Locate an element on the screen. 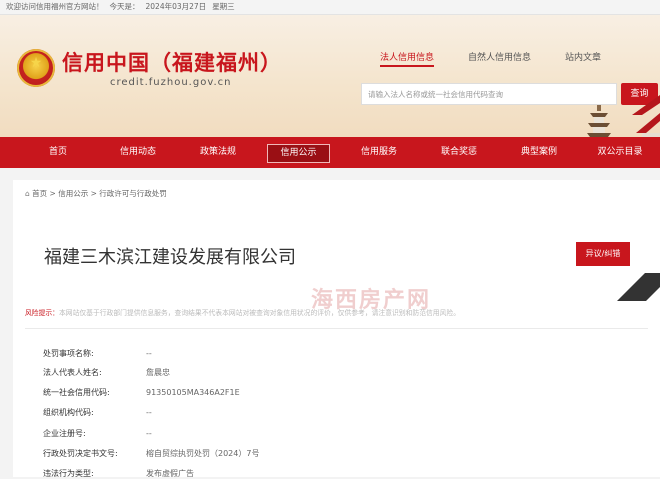 This screenshot has width=660, height=479. home-icon: ⌂ is located at coordinates (27, 193).